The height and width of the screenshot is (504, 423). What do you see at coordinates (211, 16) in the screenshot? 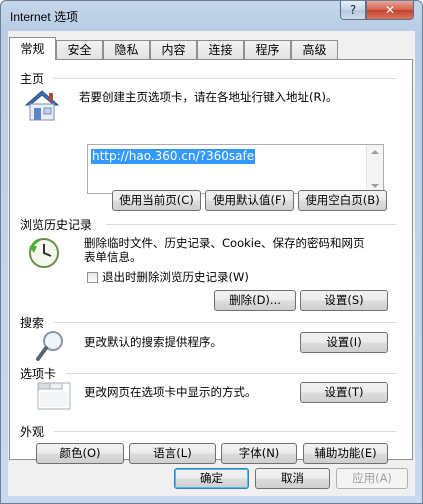
I see `title-bar: Internet 选项 ? ✕` at bounding box center [211, 16].